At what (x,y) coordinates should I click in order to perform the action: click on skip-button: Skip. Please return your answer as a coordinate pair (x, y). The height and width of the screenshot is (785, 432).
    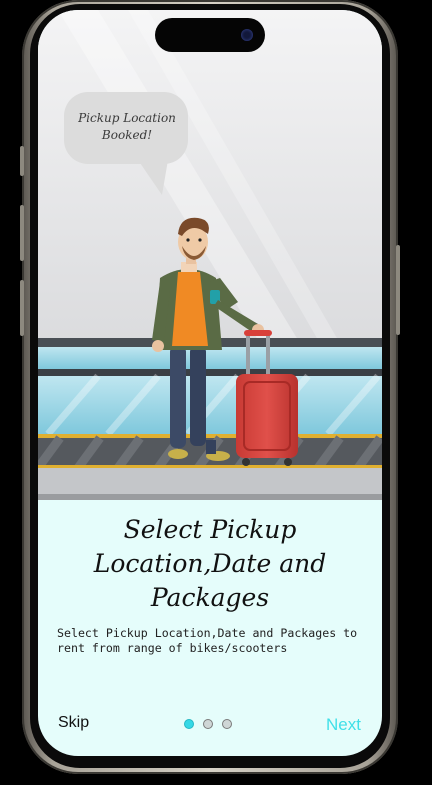
    Looking at the image, I should click on (73, 723).